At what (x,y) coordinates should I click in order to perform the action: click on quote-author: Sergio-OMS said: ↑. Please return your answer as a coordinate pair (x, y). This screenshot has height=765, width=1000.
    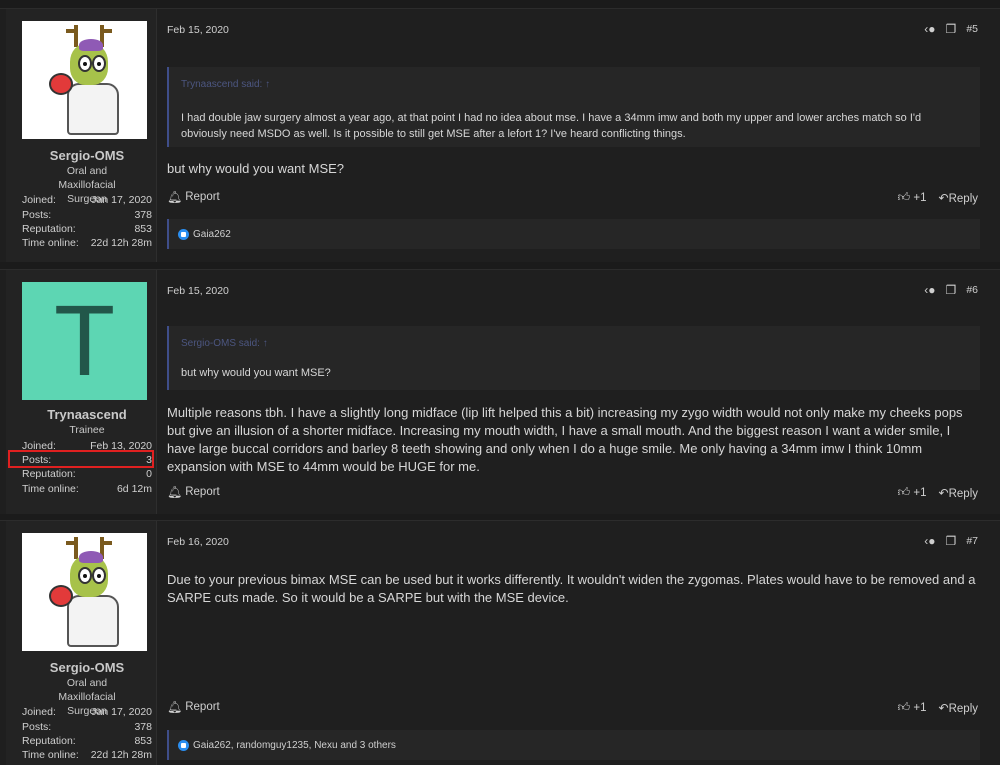
    Looking at the image, I should click on (224, 343).